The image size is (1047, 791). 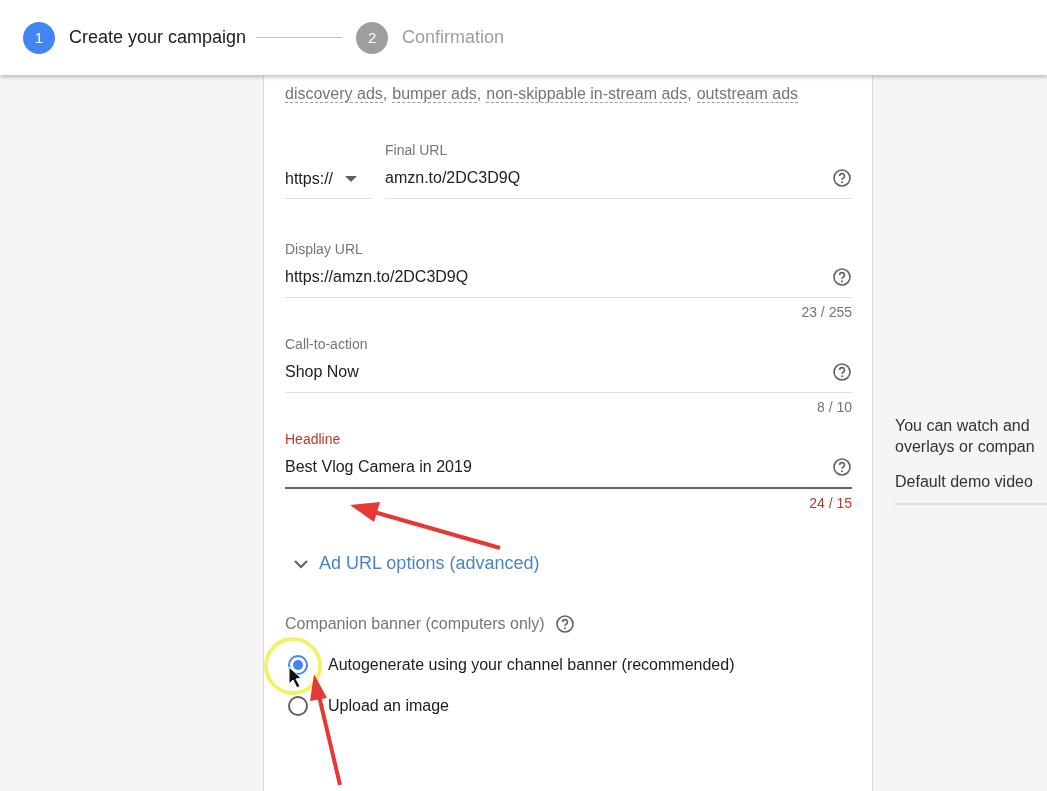 What do you see at coordinates (747, 94) in the screenshot?
I see `ad-format-link: outstream ads` at bounding box center [747, 94].